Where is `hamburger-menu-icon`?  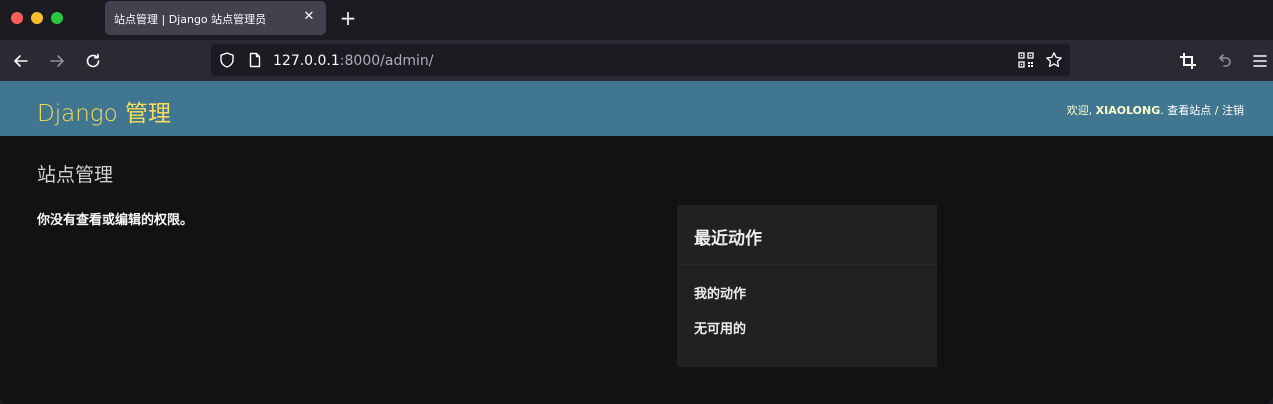 hamburger-menu-icon is located at coordinates (1260, 61).